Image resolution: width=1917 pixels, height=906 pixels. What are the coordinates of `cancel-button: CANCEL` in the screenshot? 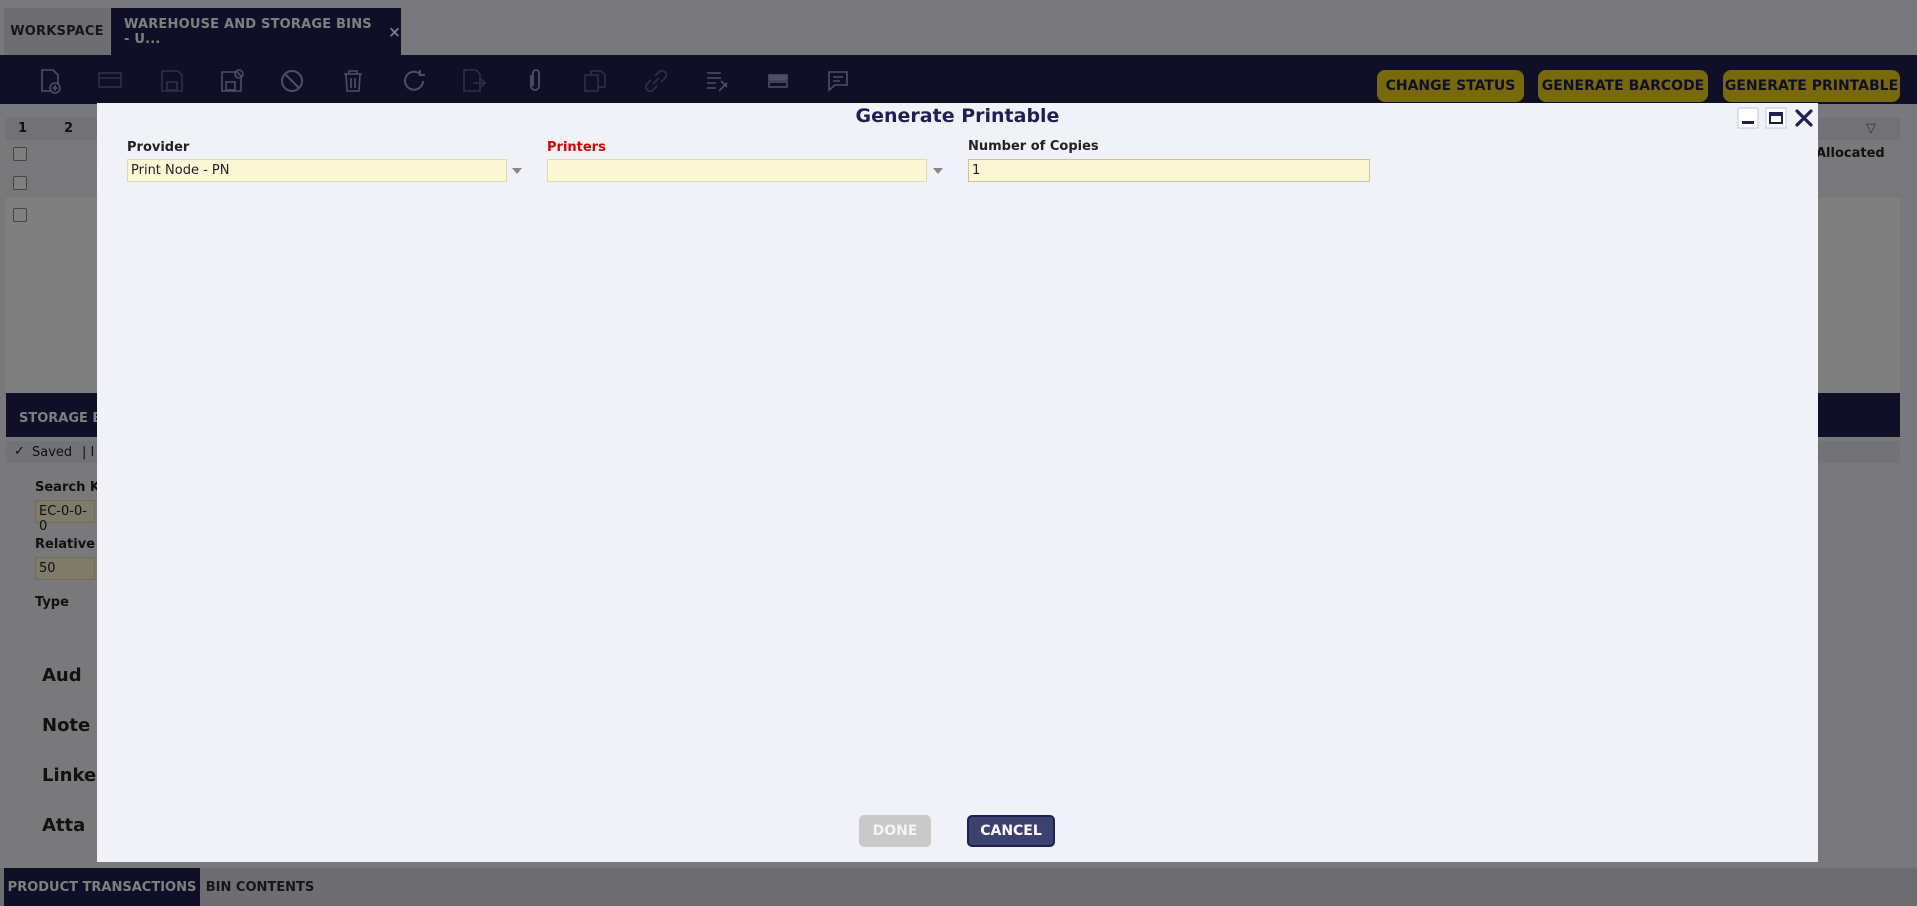 It's located at (1011, 831).